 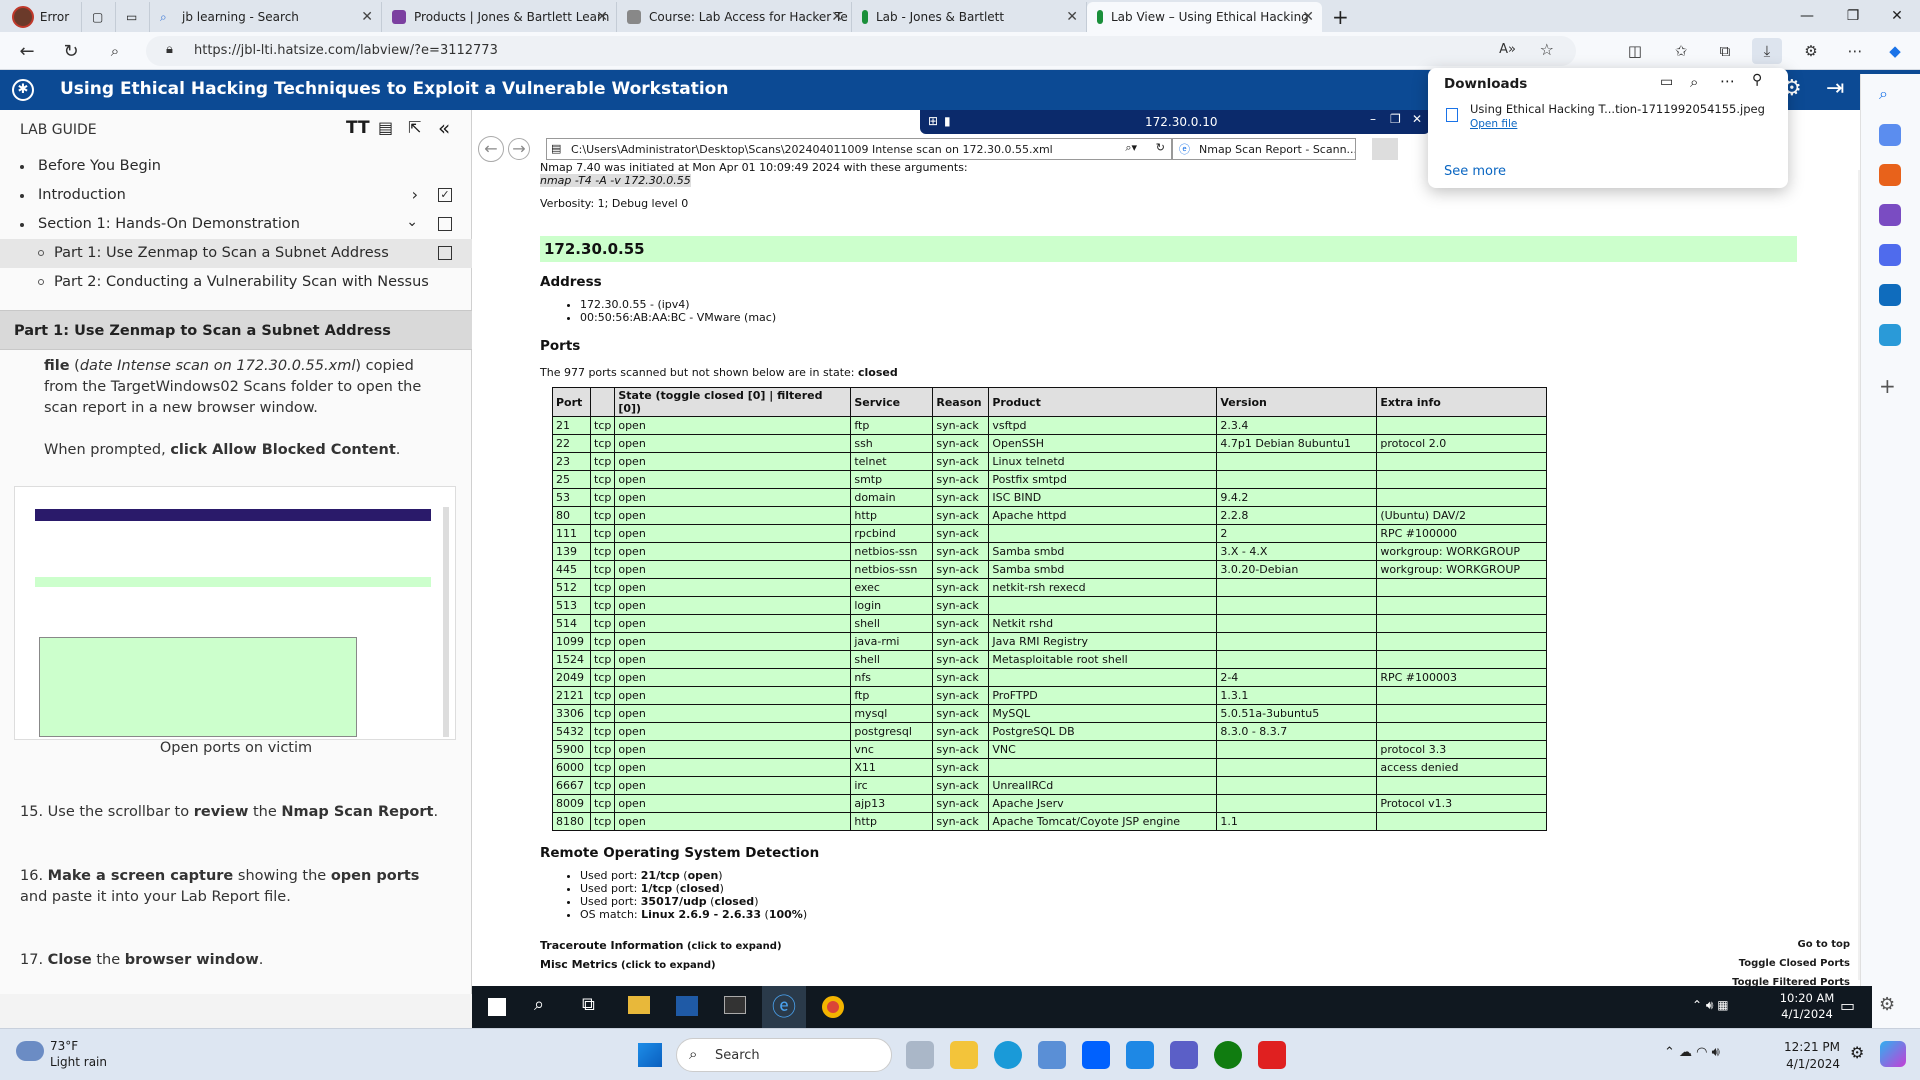 I want to click on toggle-closed-link: Toggle Closed Ports, so click(x=1775, y=963).